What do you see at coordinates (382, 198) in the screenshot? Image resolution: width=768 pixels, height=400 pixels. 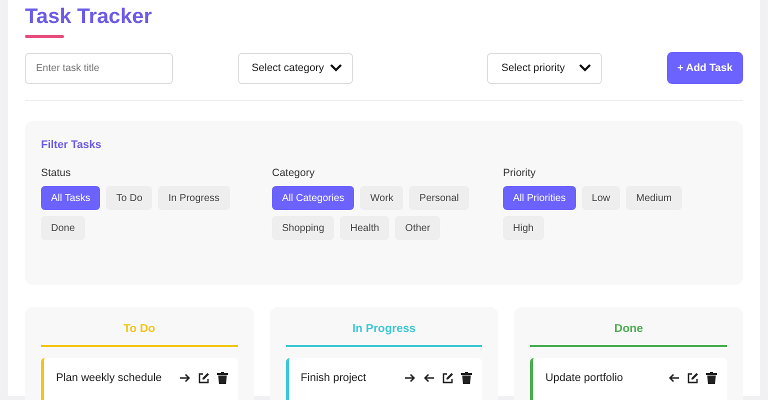 I see `filter-chip: Work` at bounding box center [382, 198].